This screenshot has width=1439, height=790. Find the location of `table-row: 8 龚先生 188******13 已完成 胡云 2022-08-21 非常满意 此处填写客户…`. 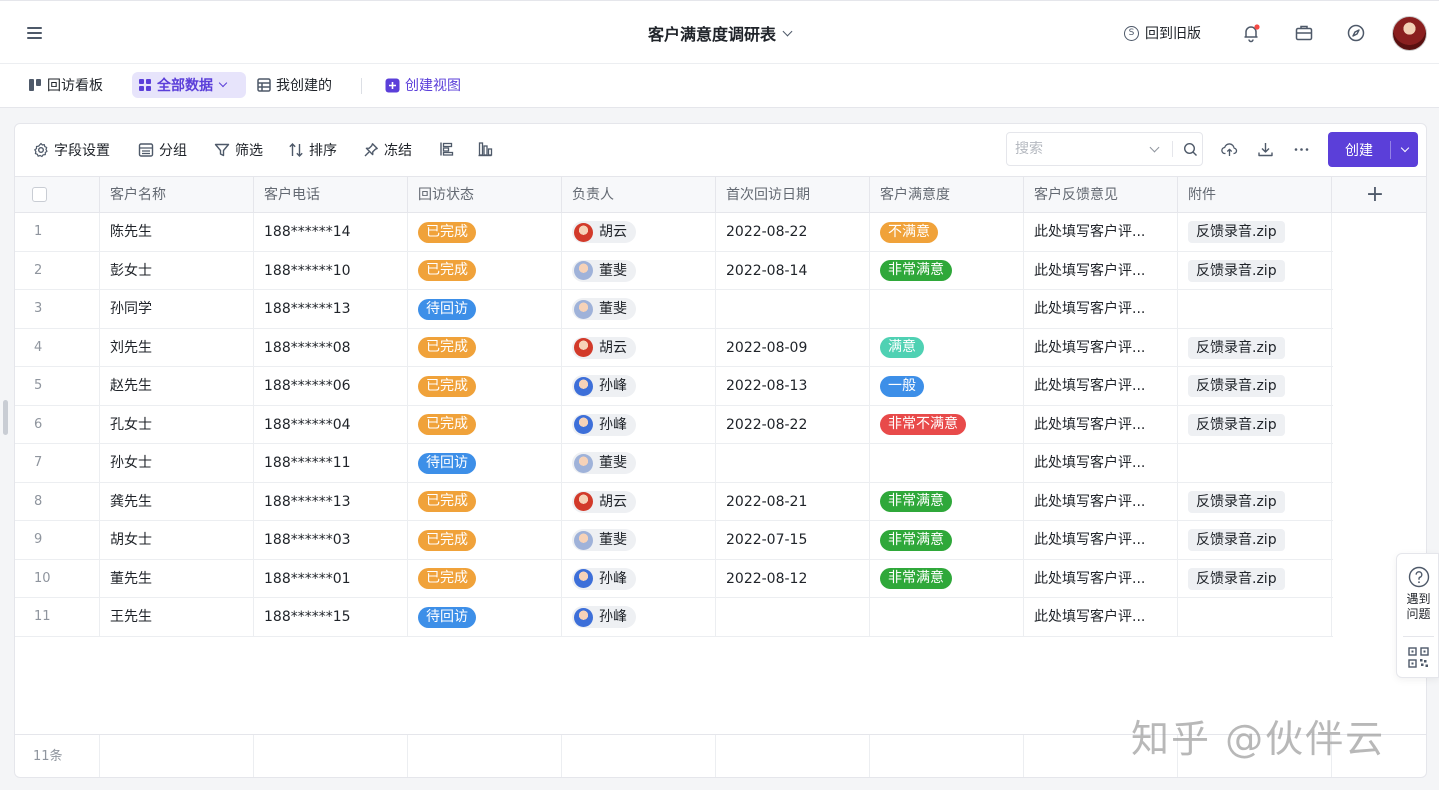

table-row: 8 龚先生 188******13 已完成 胡云 2022-08-21 非常满意 此处填写客户… is located at coordinates (674, 501).